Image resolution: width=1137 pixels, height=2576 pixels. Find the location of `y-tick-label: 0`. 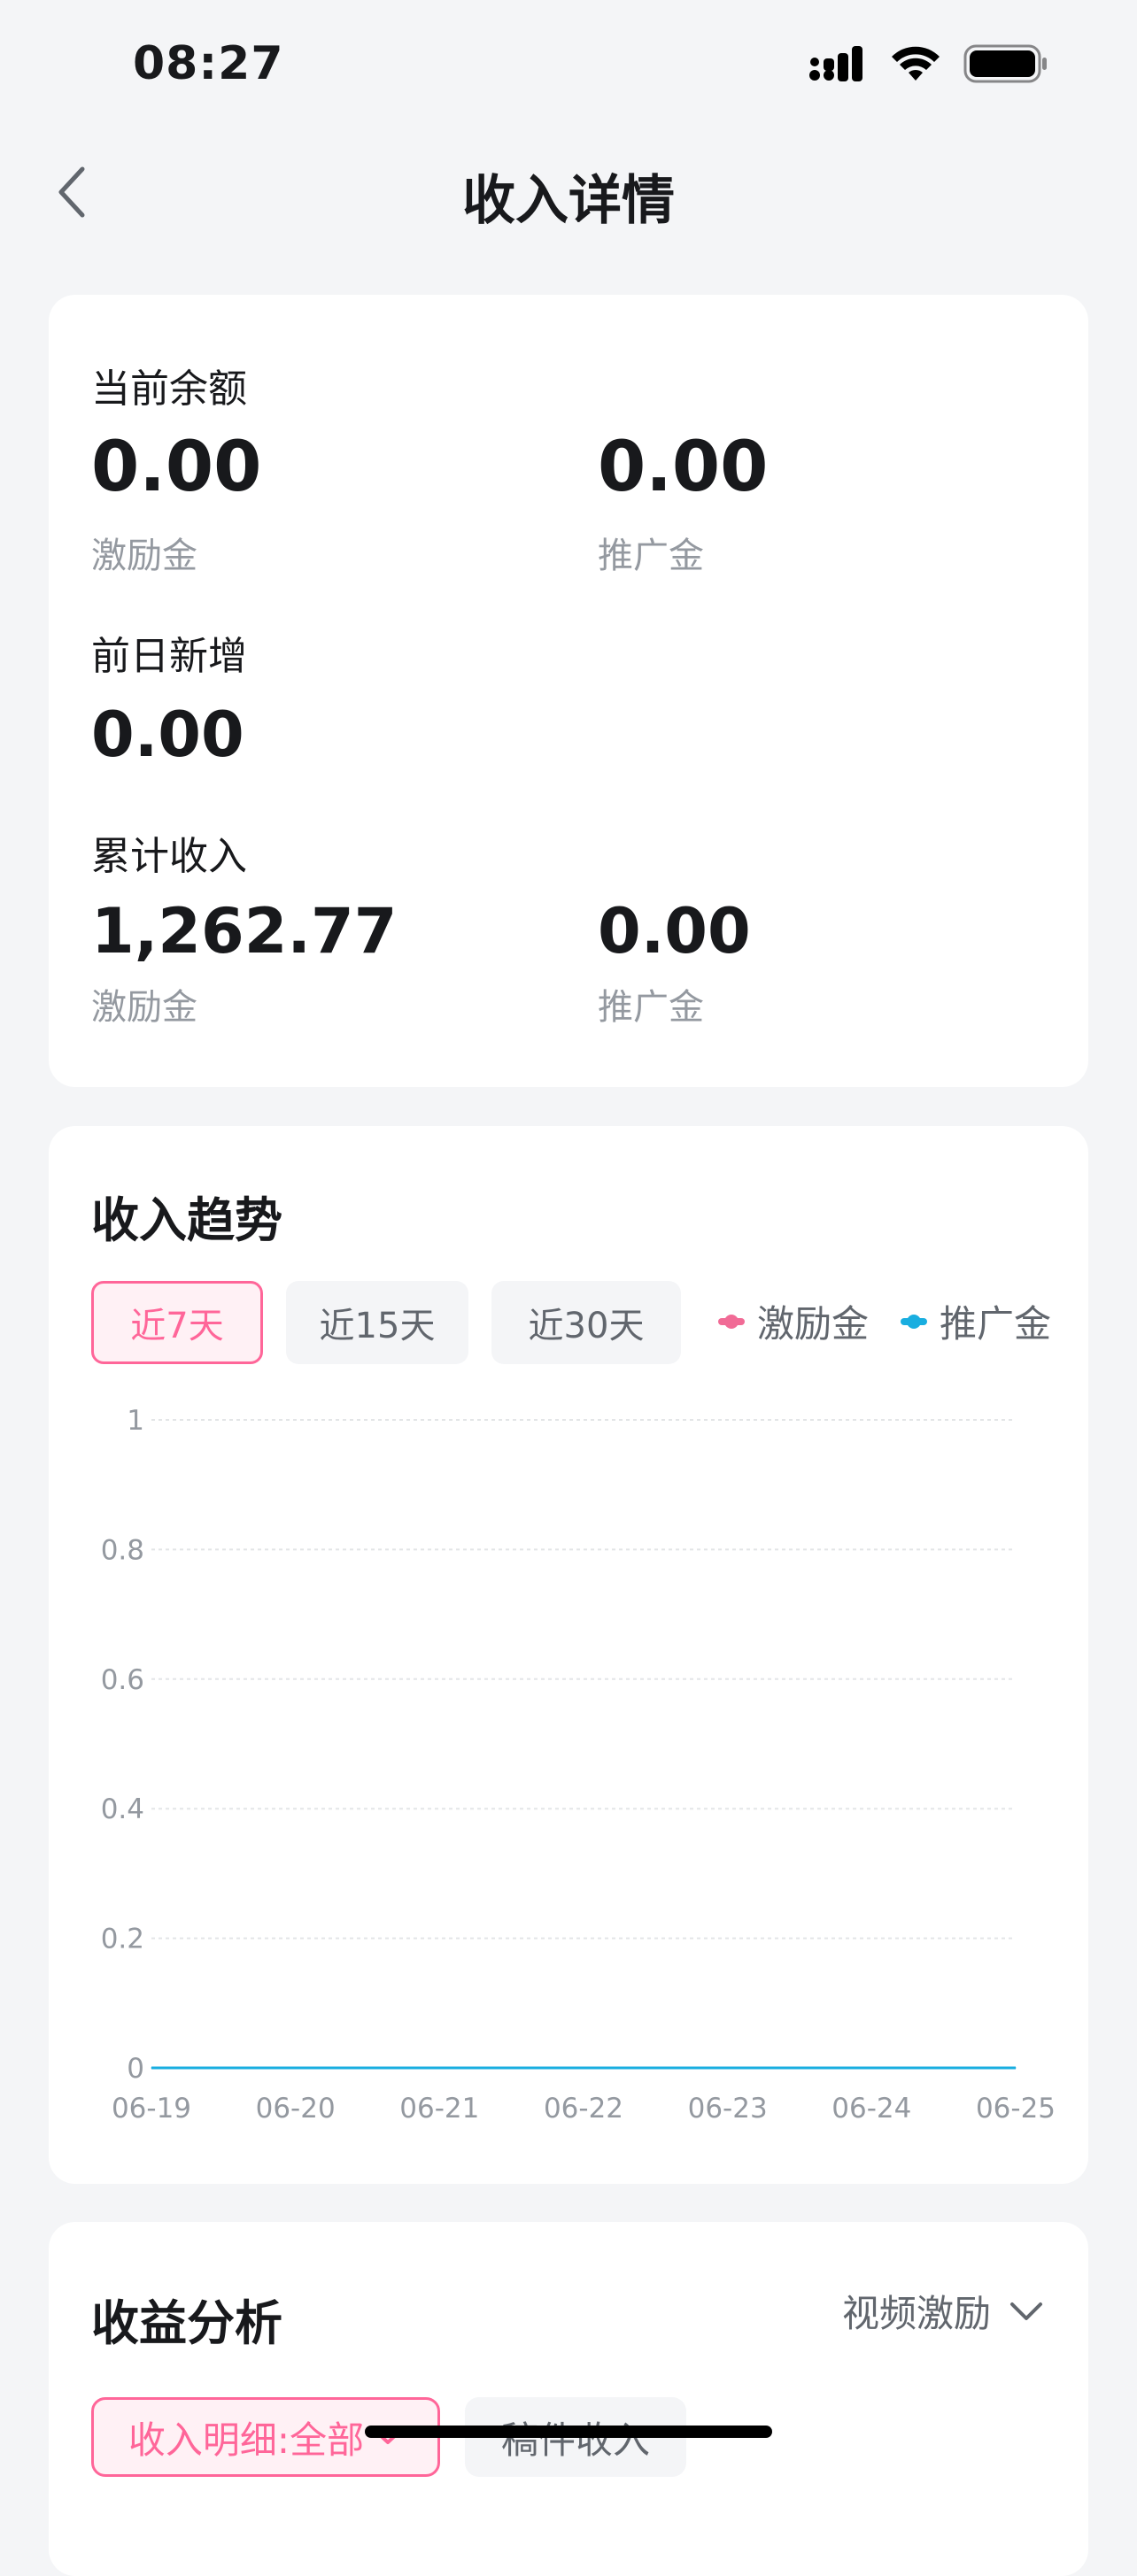

y-tick-label: 0 is located at coordinates (135, 2069).